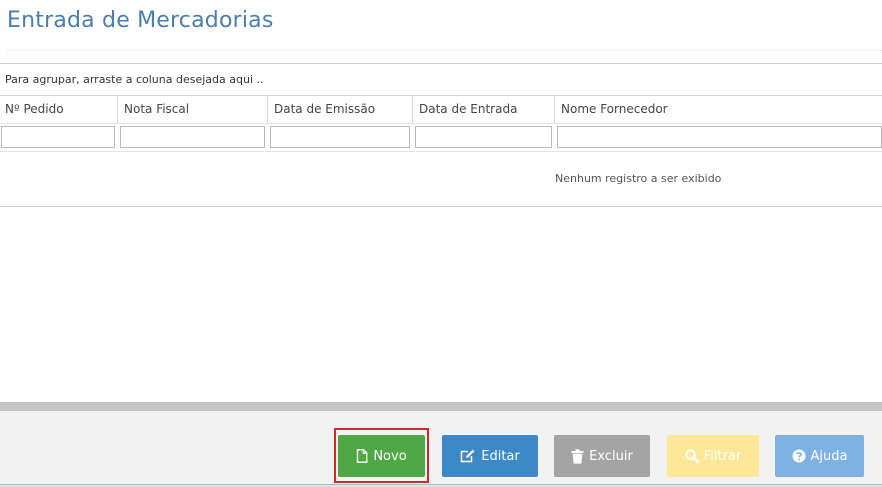 Image resolution: width=882 pixels, height=487 pixels. I want to click on grid-scroll-band, so click(441, 406).